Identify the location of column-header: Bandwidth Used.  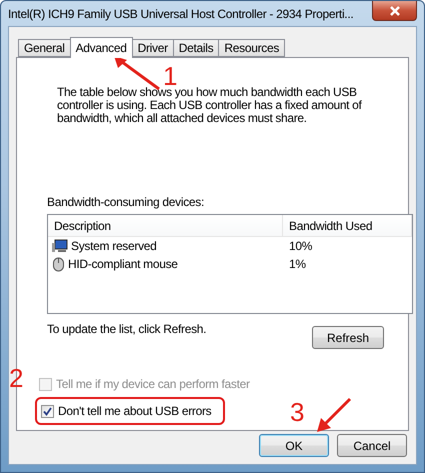
(347, 226).